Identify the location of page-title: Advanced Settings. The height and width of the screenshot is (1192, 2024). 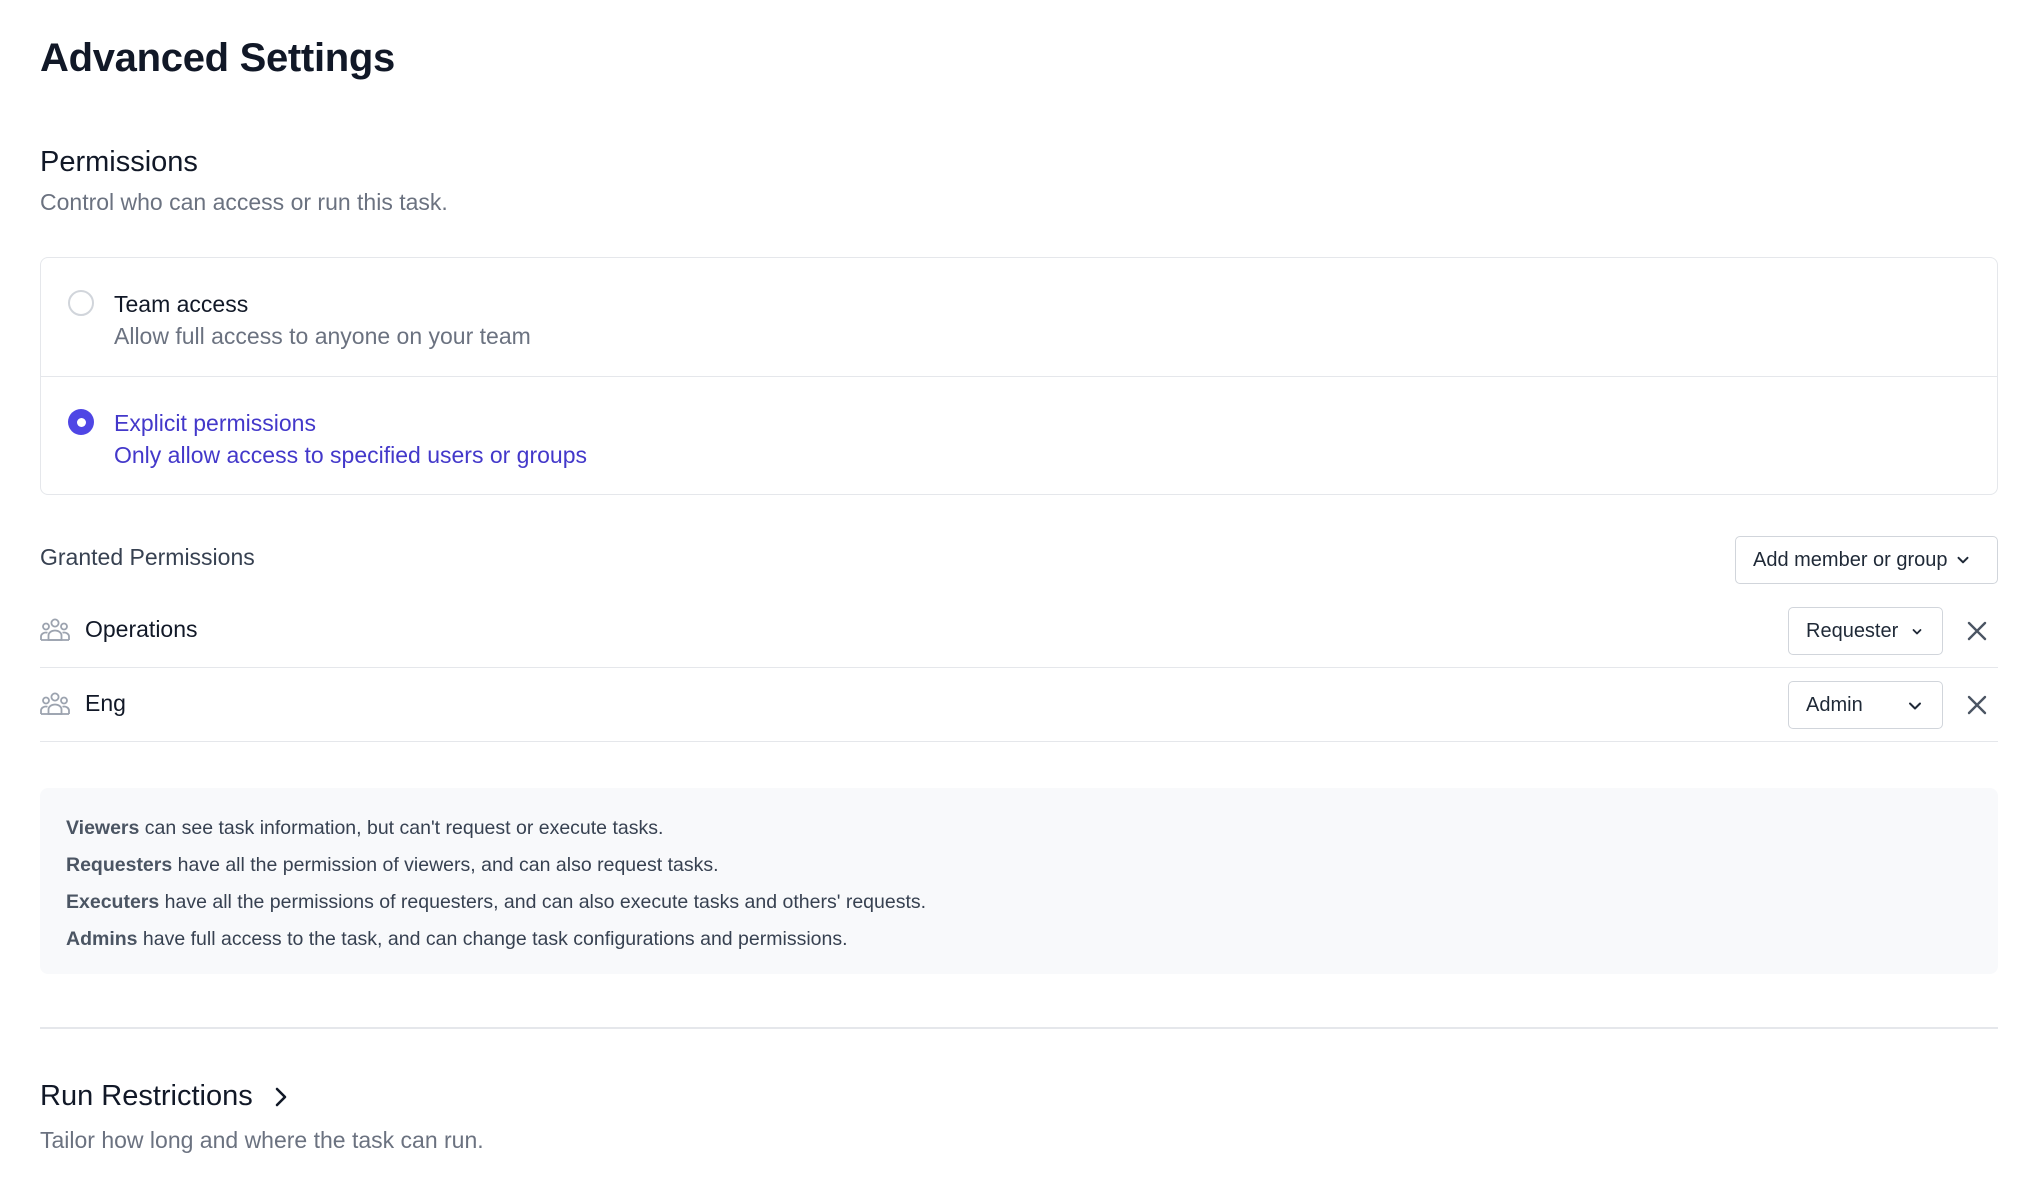
(217, 58).